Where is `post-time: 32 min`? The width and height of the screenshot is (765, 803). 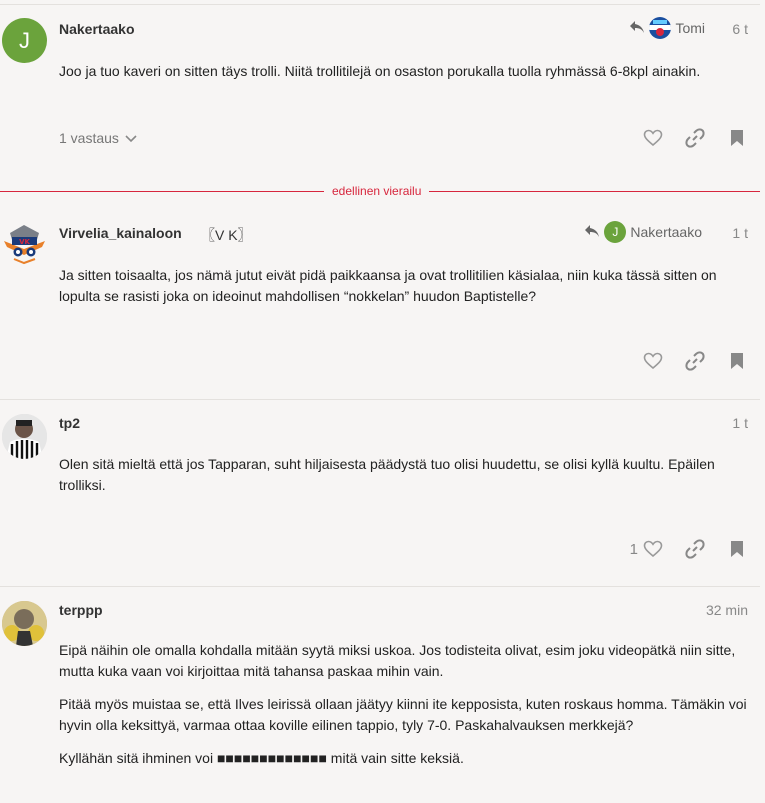
post-time: 32 min is located at coordinates (727, 610).